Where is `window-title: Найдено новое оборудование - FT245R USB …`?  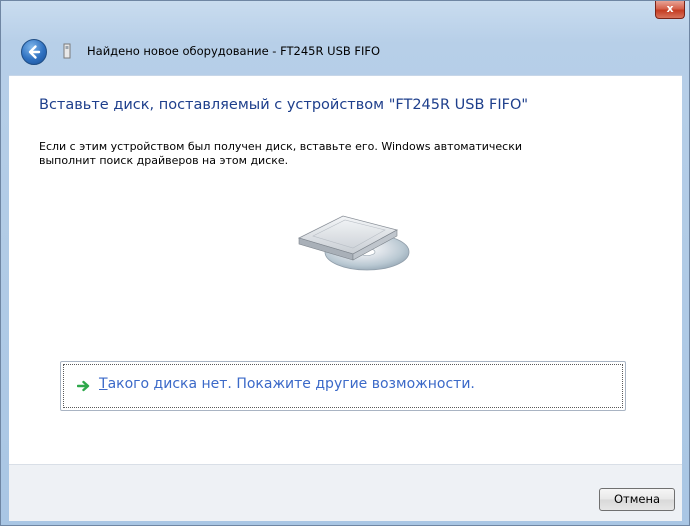
window-title: Найдено новое оборудование - FT245R USB … is located at coordinates (234, 51).